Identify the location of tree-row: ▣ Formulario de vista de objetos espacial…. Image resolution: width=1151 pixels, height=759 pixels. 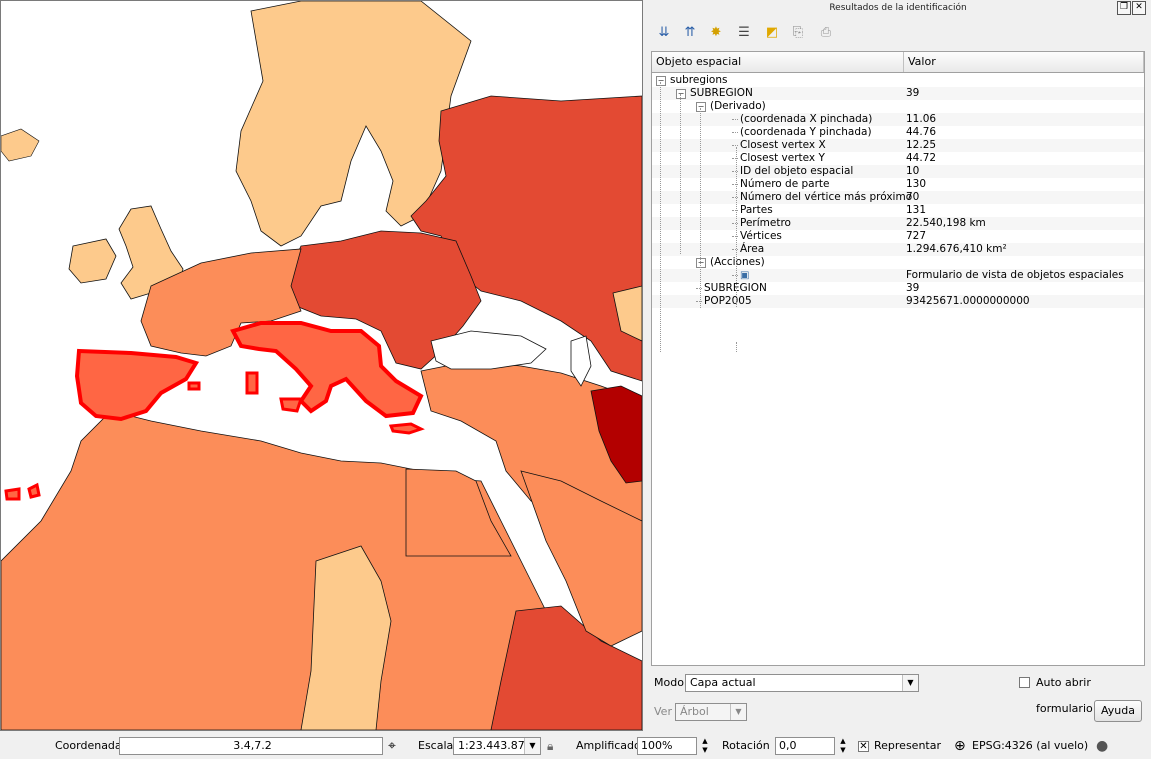
(898, 275).